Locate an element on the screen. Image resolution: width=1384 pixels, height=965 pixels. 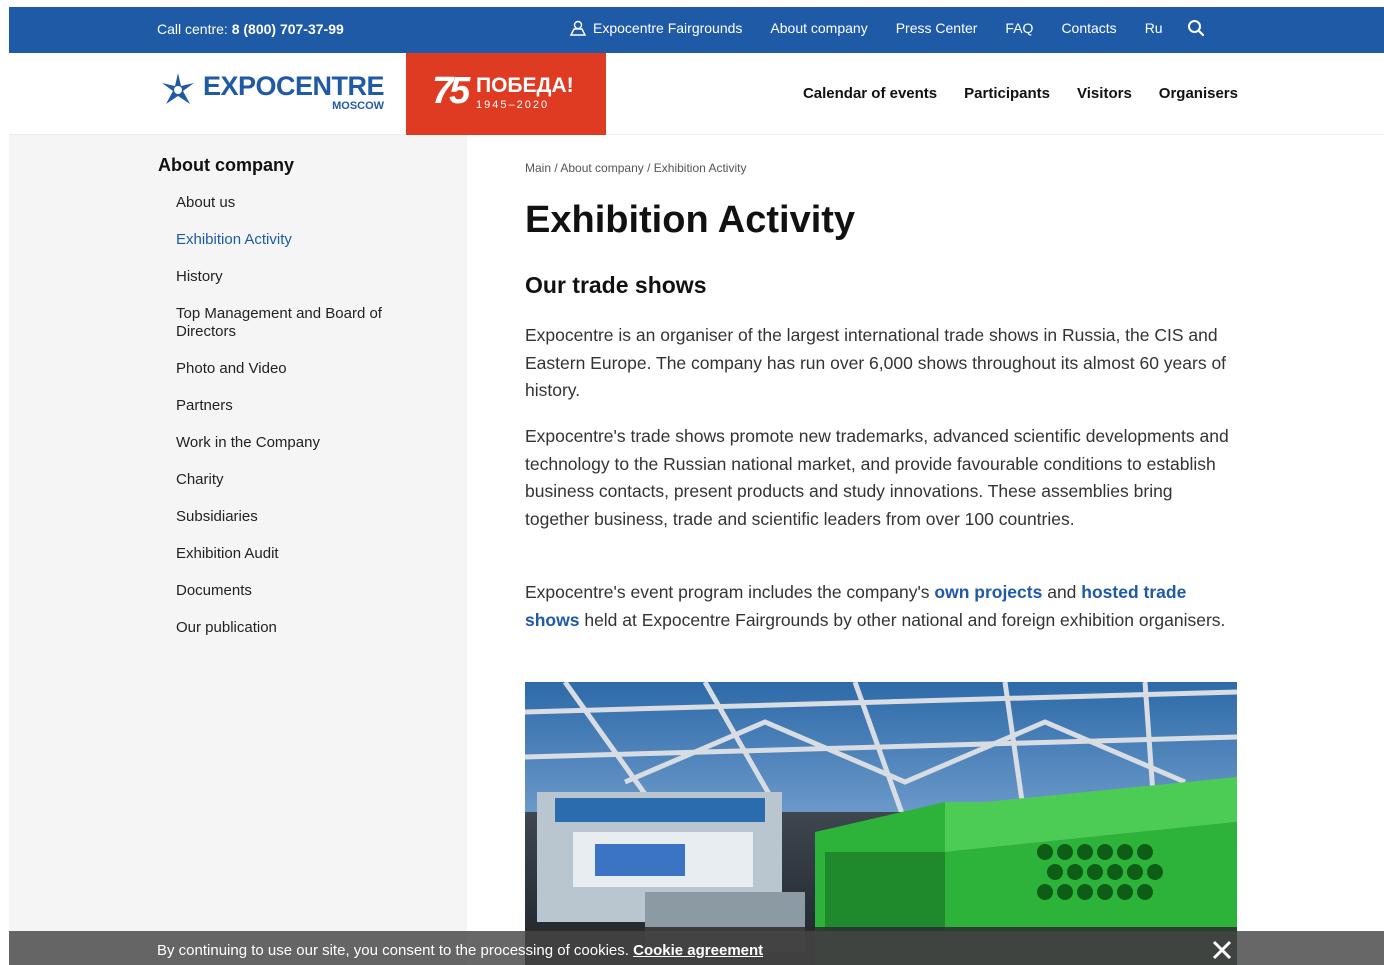
victory-years: 1945–2020 is located at coordinates (513, 105).